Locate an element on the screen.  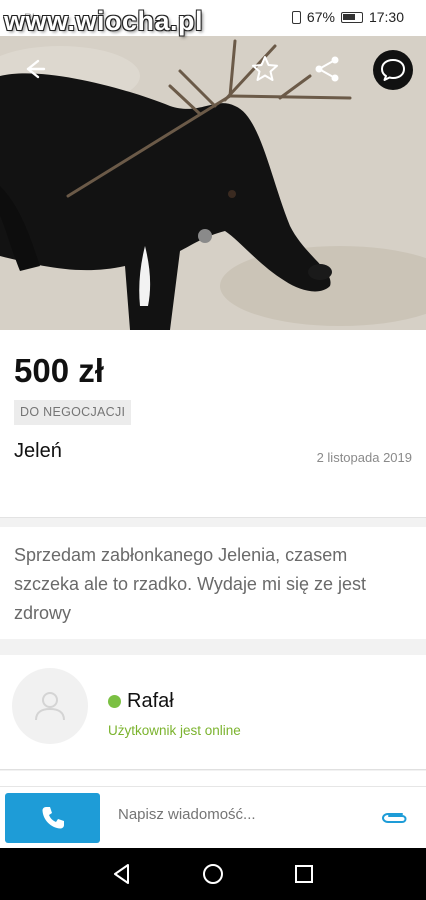
favorite-button is located at coordinates (265, 69).